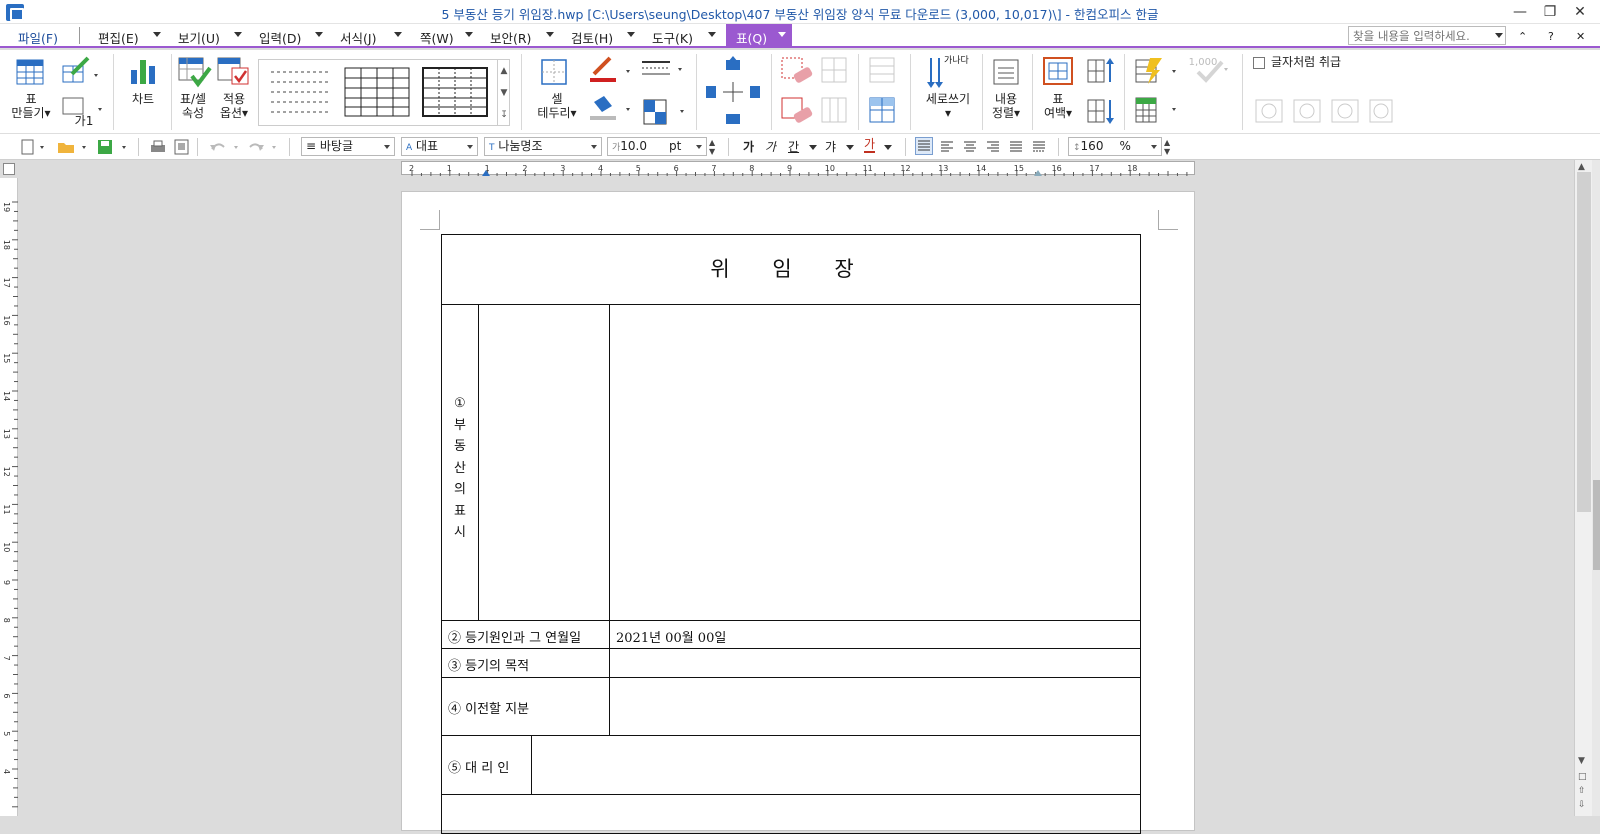 The height and width of the screenshot is (834, 1600). Describe the element at coordinates (875, 663) in the screenshot. I see `purpose-value-cell` at that location.